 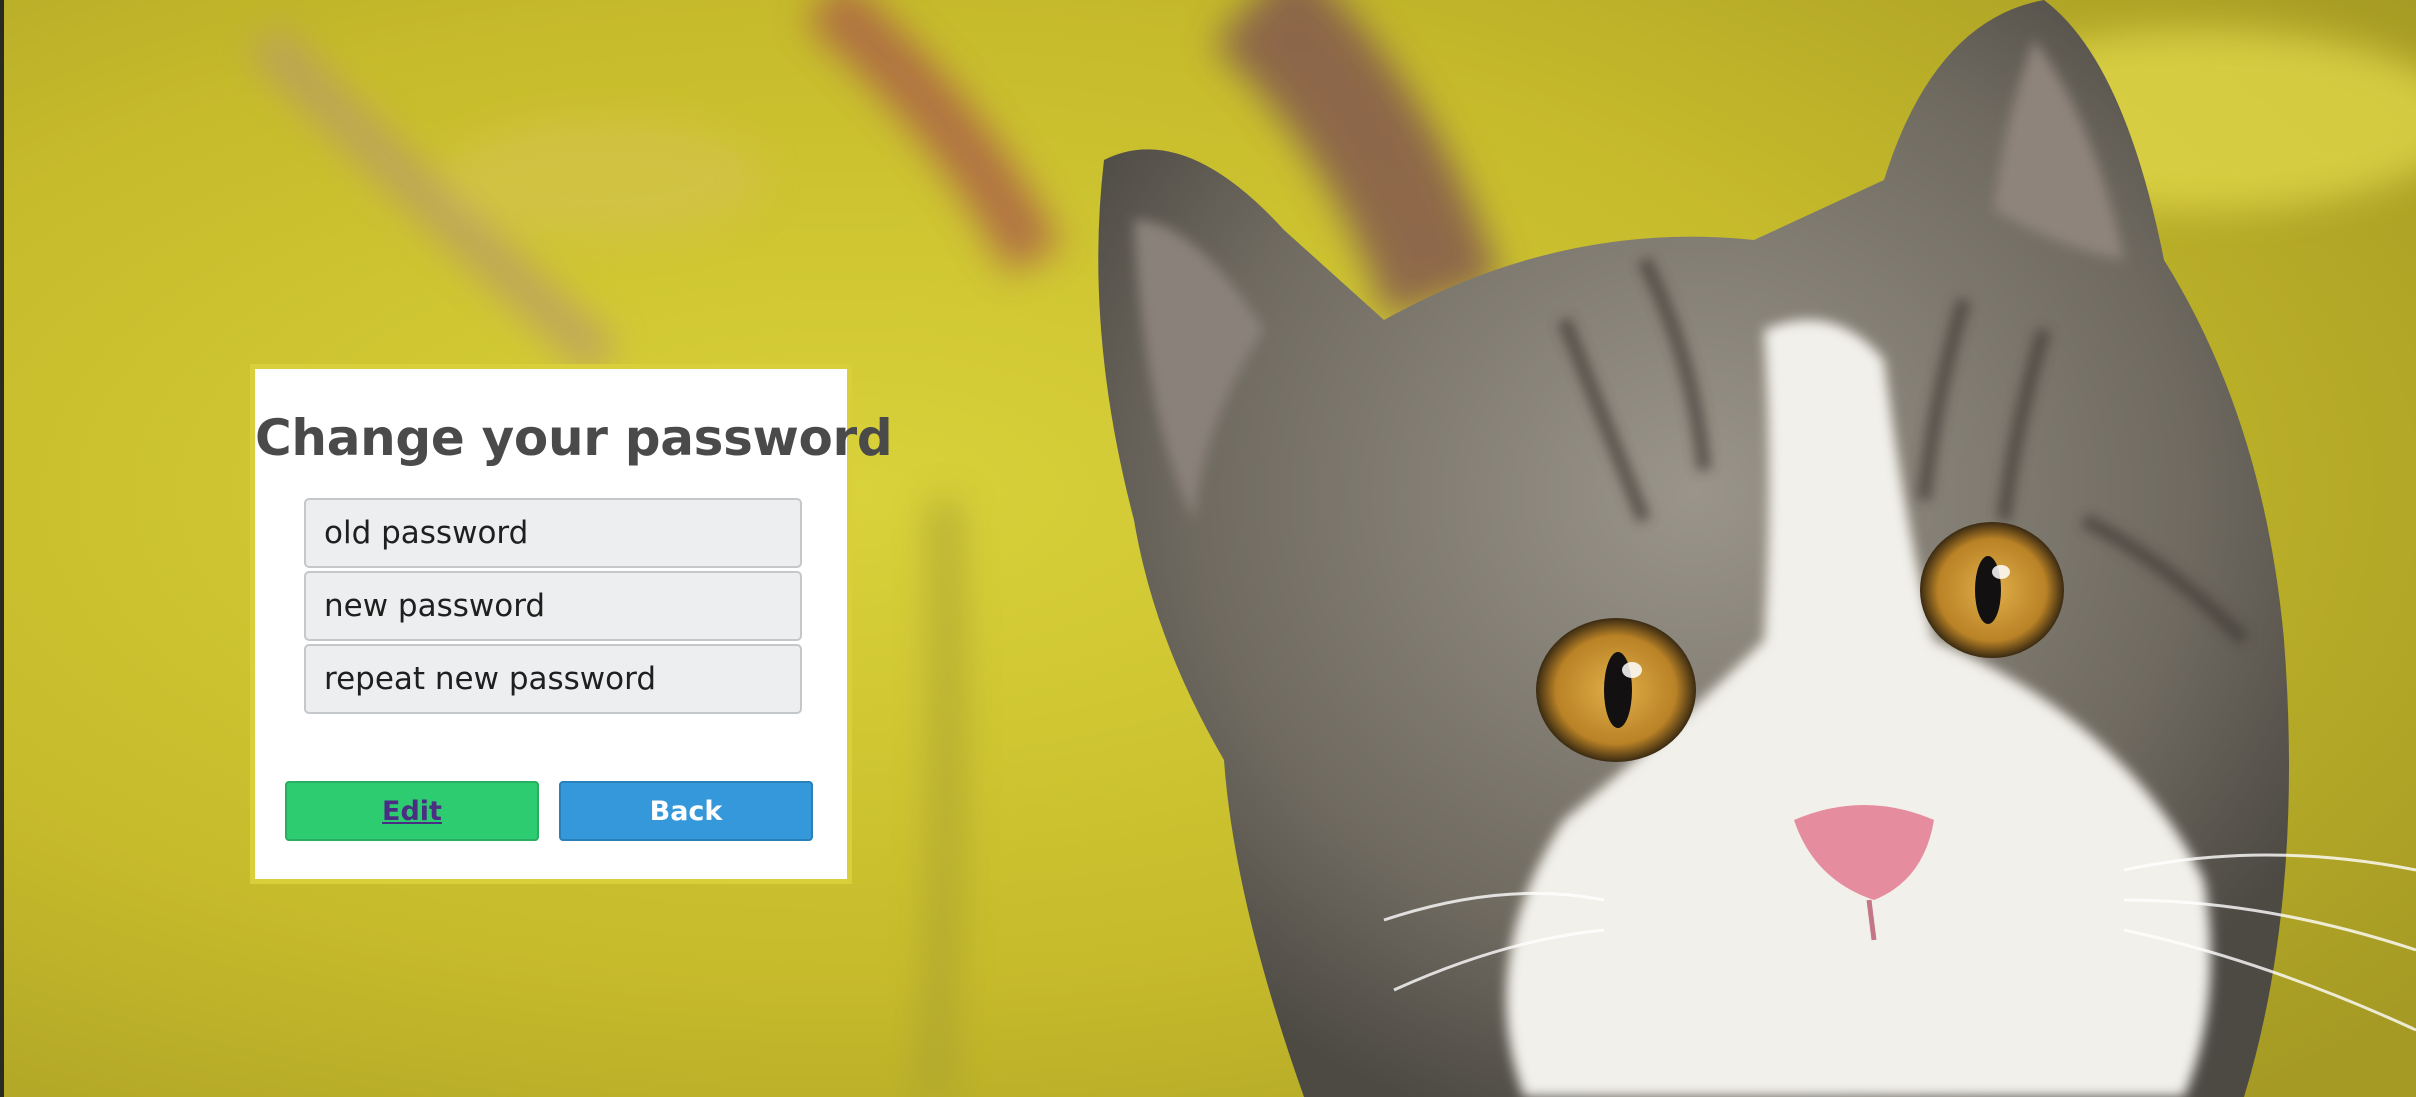 I want to click on old-password-field, so click(x=553, y=533).